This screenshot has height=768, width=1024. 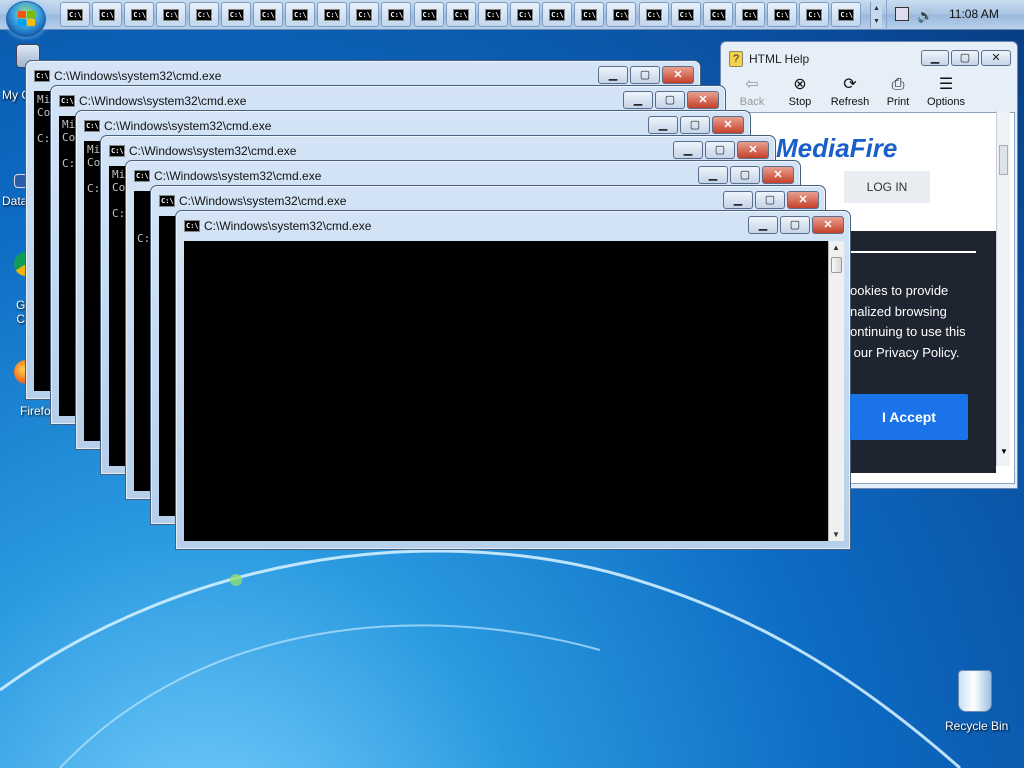 I want to click on desktop-icon-recycle-bin: Recycle Bin, so click(x=975, y=701).